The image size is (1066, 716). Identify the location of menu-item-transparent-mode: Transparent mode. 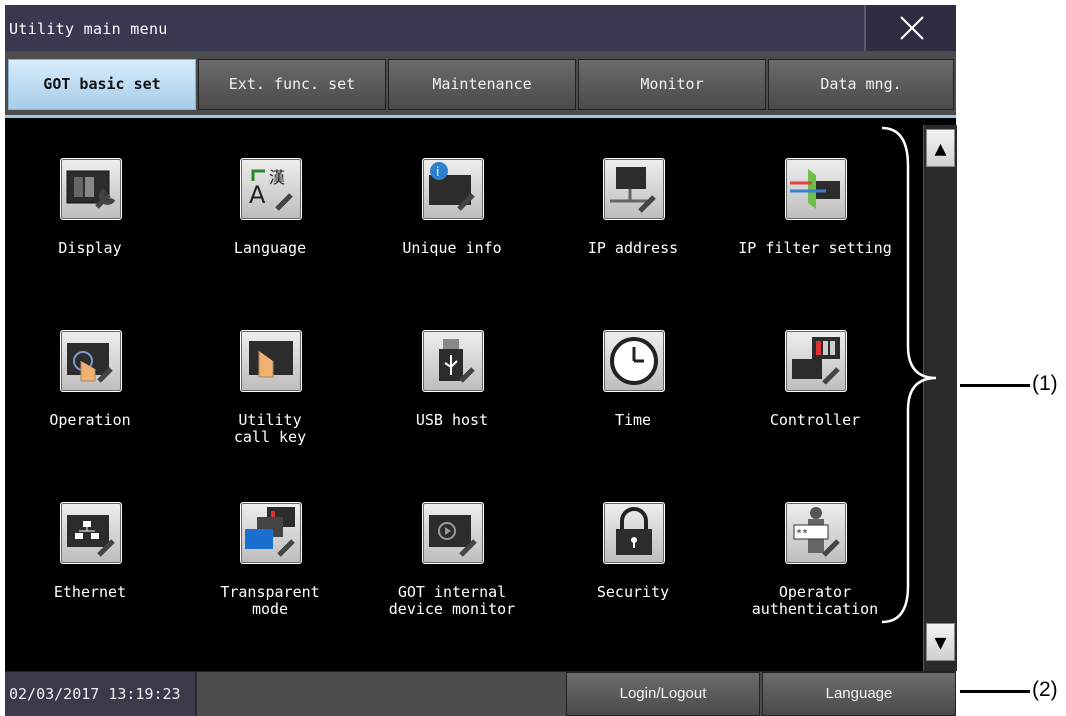
(270, 577).